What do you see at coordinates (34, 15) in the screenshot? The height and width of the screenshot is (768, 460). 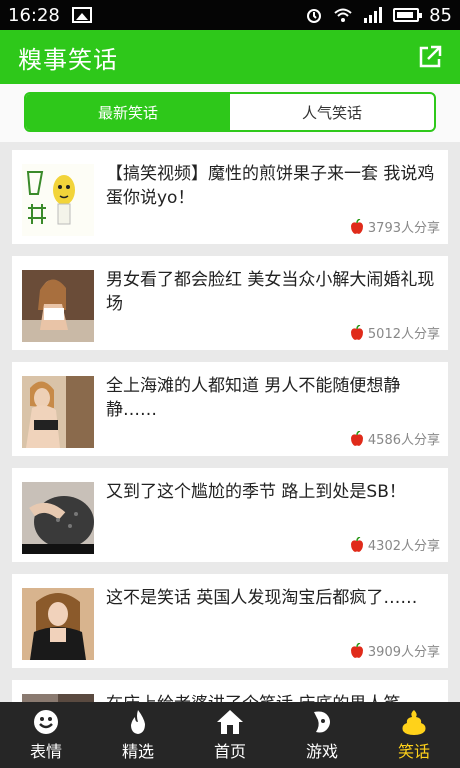 I see `status-time: 16:28` at bounding box center [34, 15].